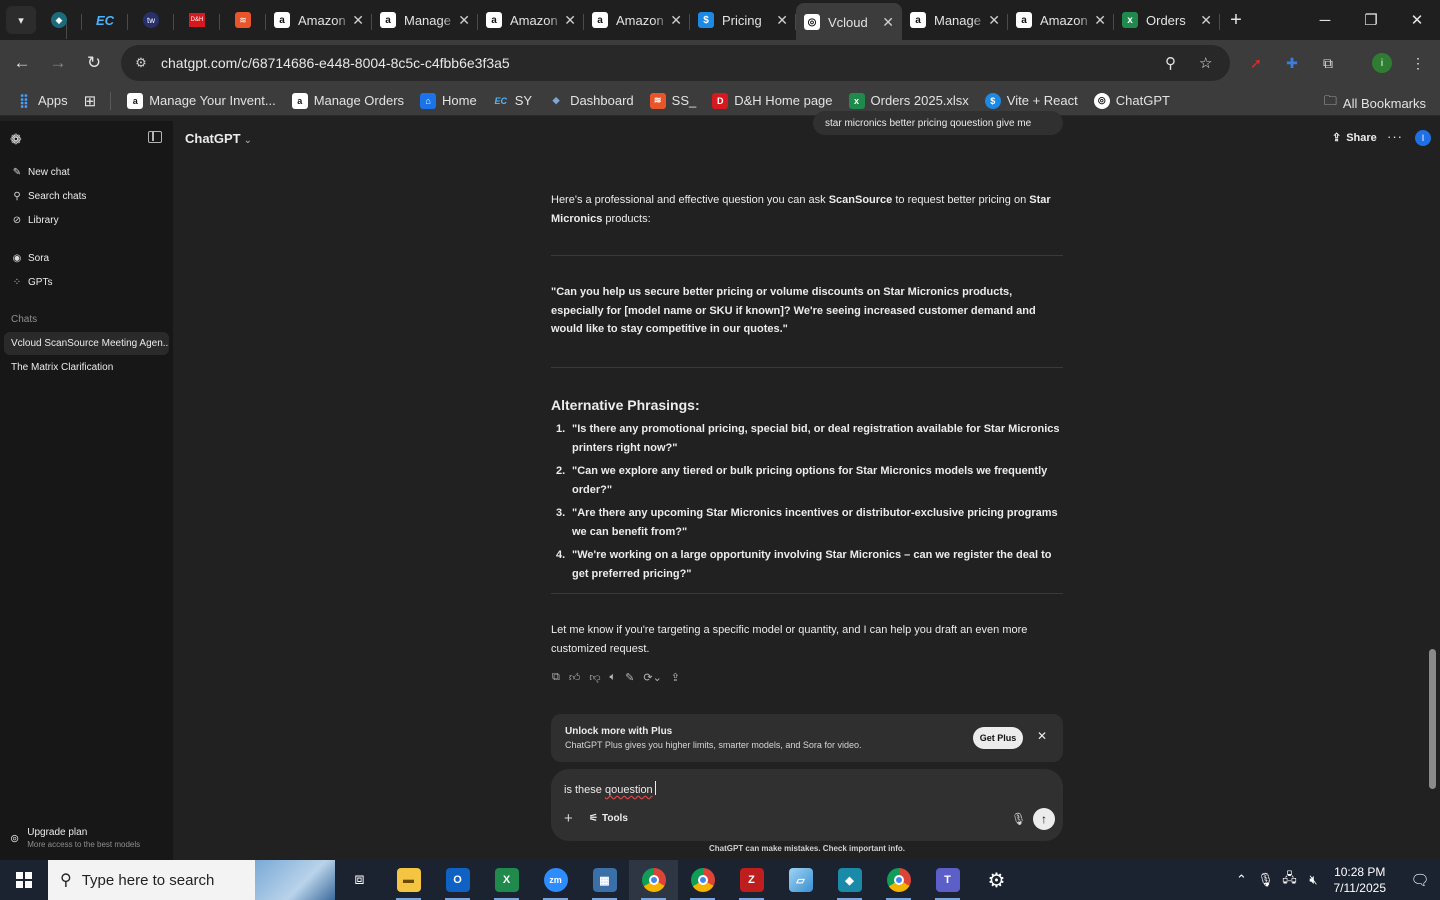 The width and height of the screenshot is (1440, 900). I want to click on excel-icon: X, so click(506, 880).